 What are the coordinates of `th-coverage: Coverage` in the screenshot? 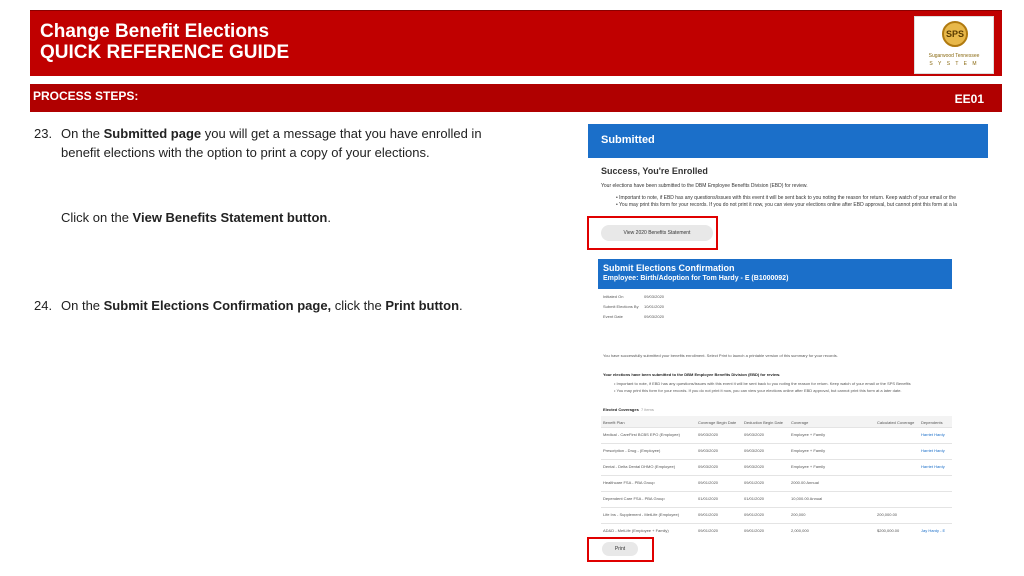 It's located at (800, 422).